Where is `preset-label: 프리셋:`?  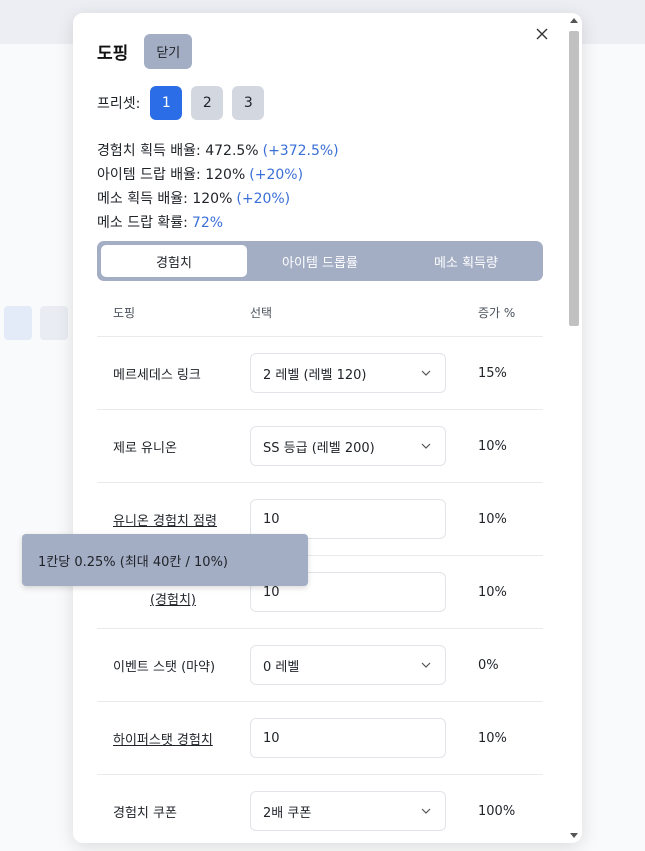 preset-label: 프리셋: is located at coordinates (119, 104).